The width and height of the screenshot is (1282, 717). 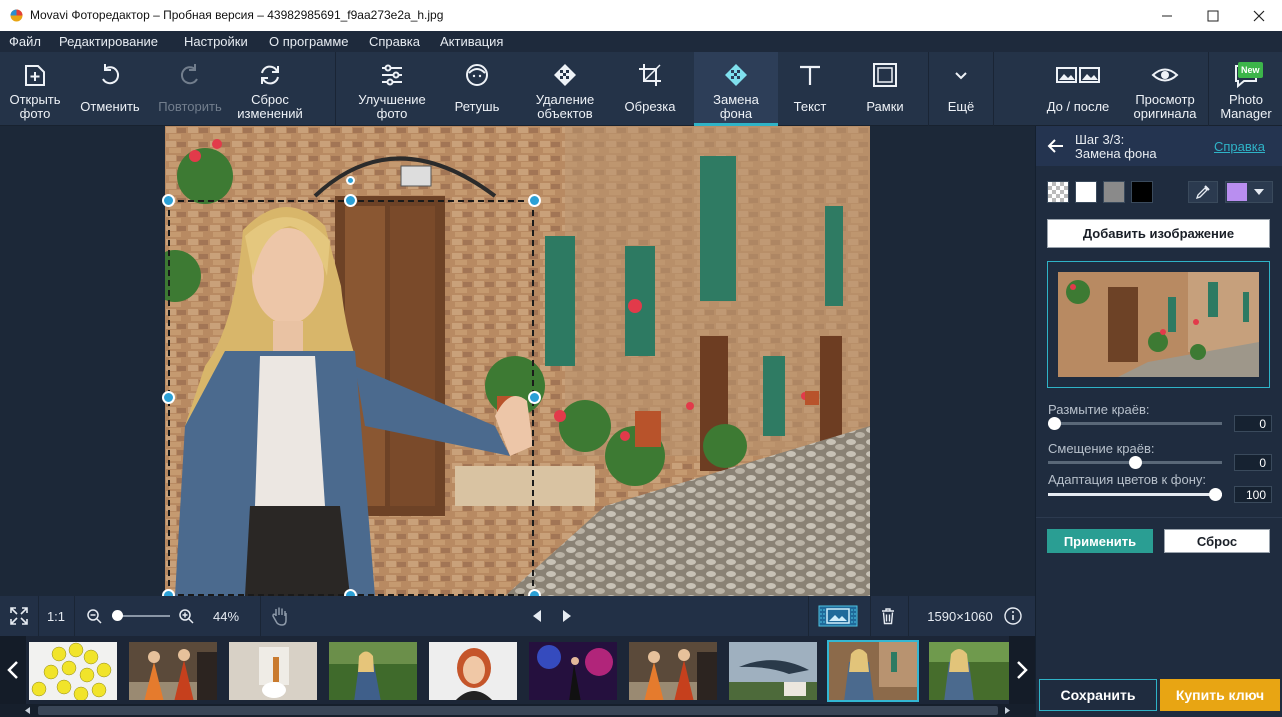 I want to click on edge-blur-slider, so click(x=1135, y=423).